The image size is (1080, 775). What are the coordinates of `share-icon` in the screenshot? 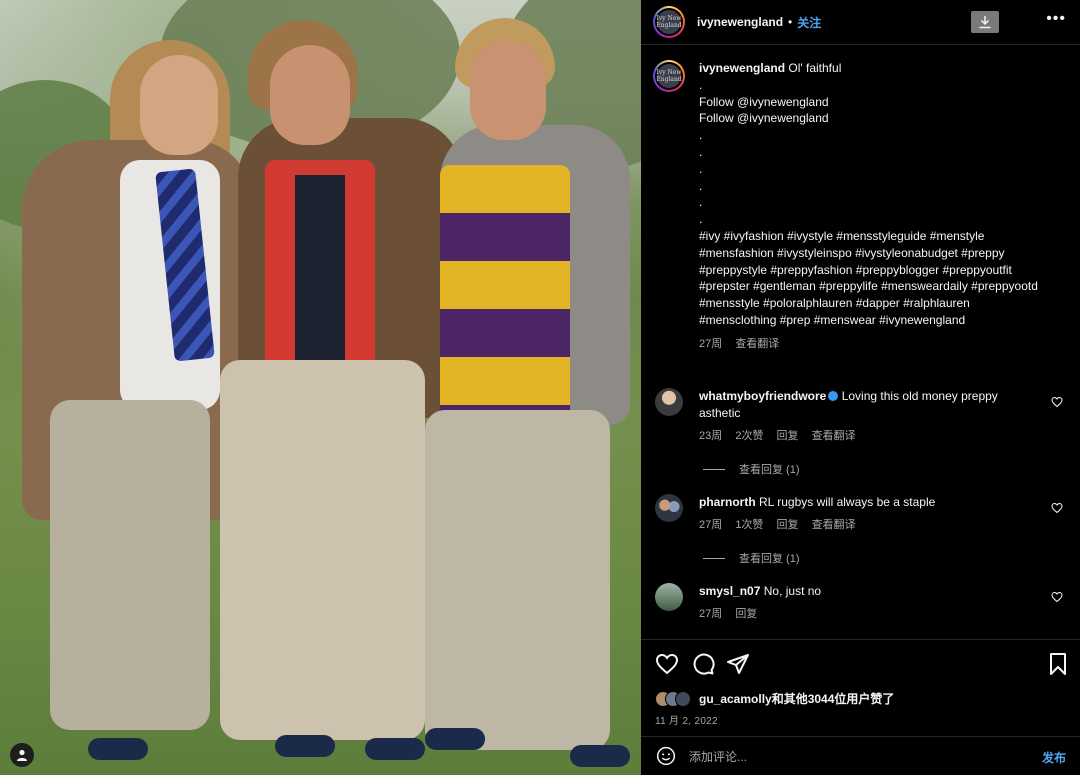 It's located at (738, 664).